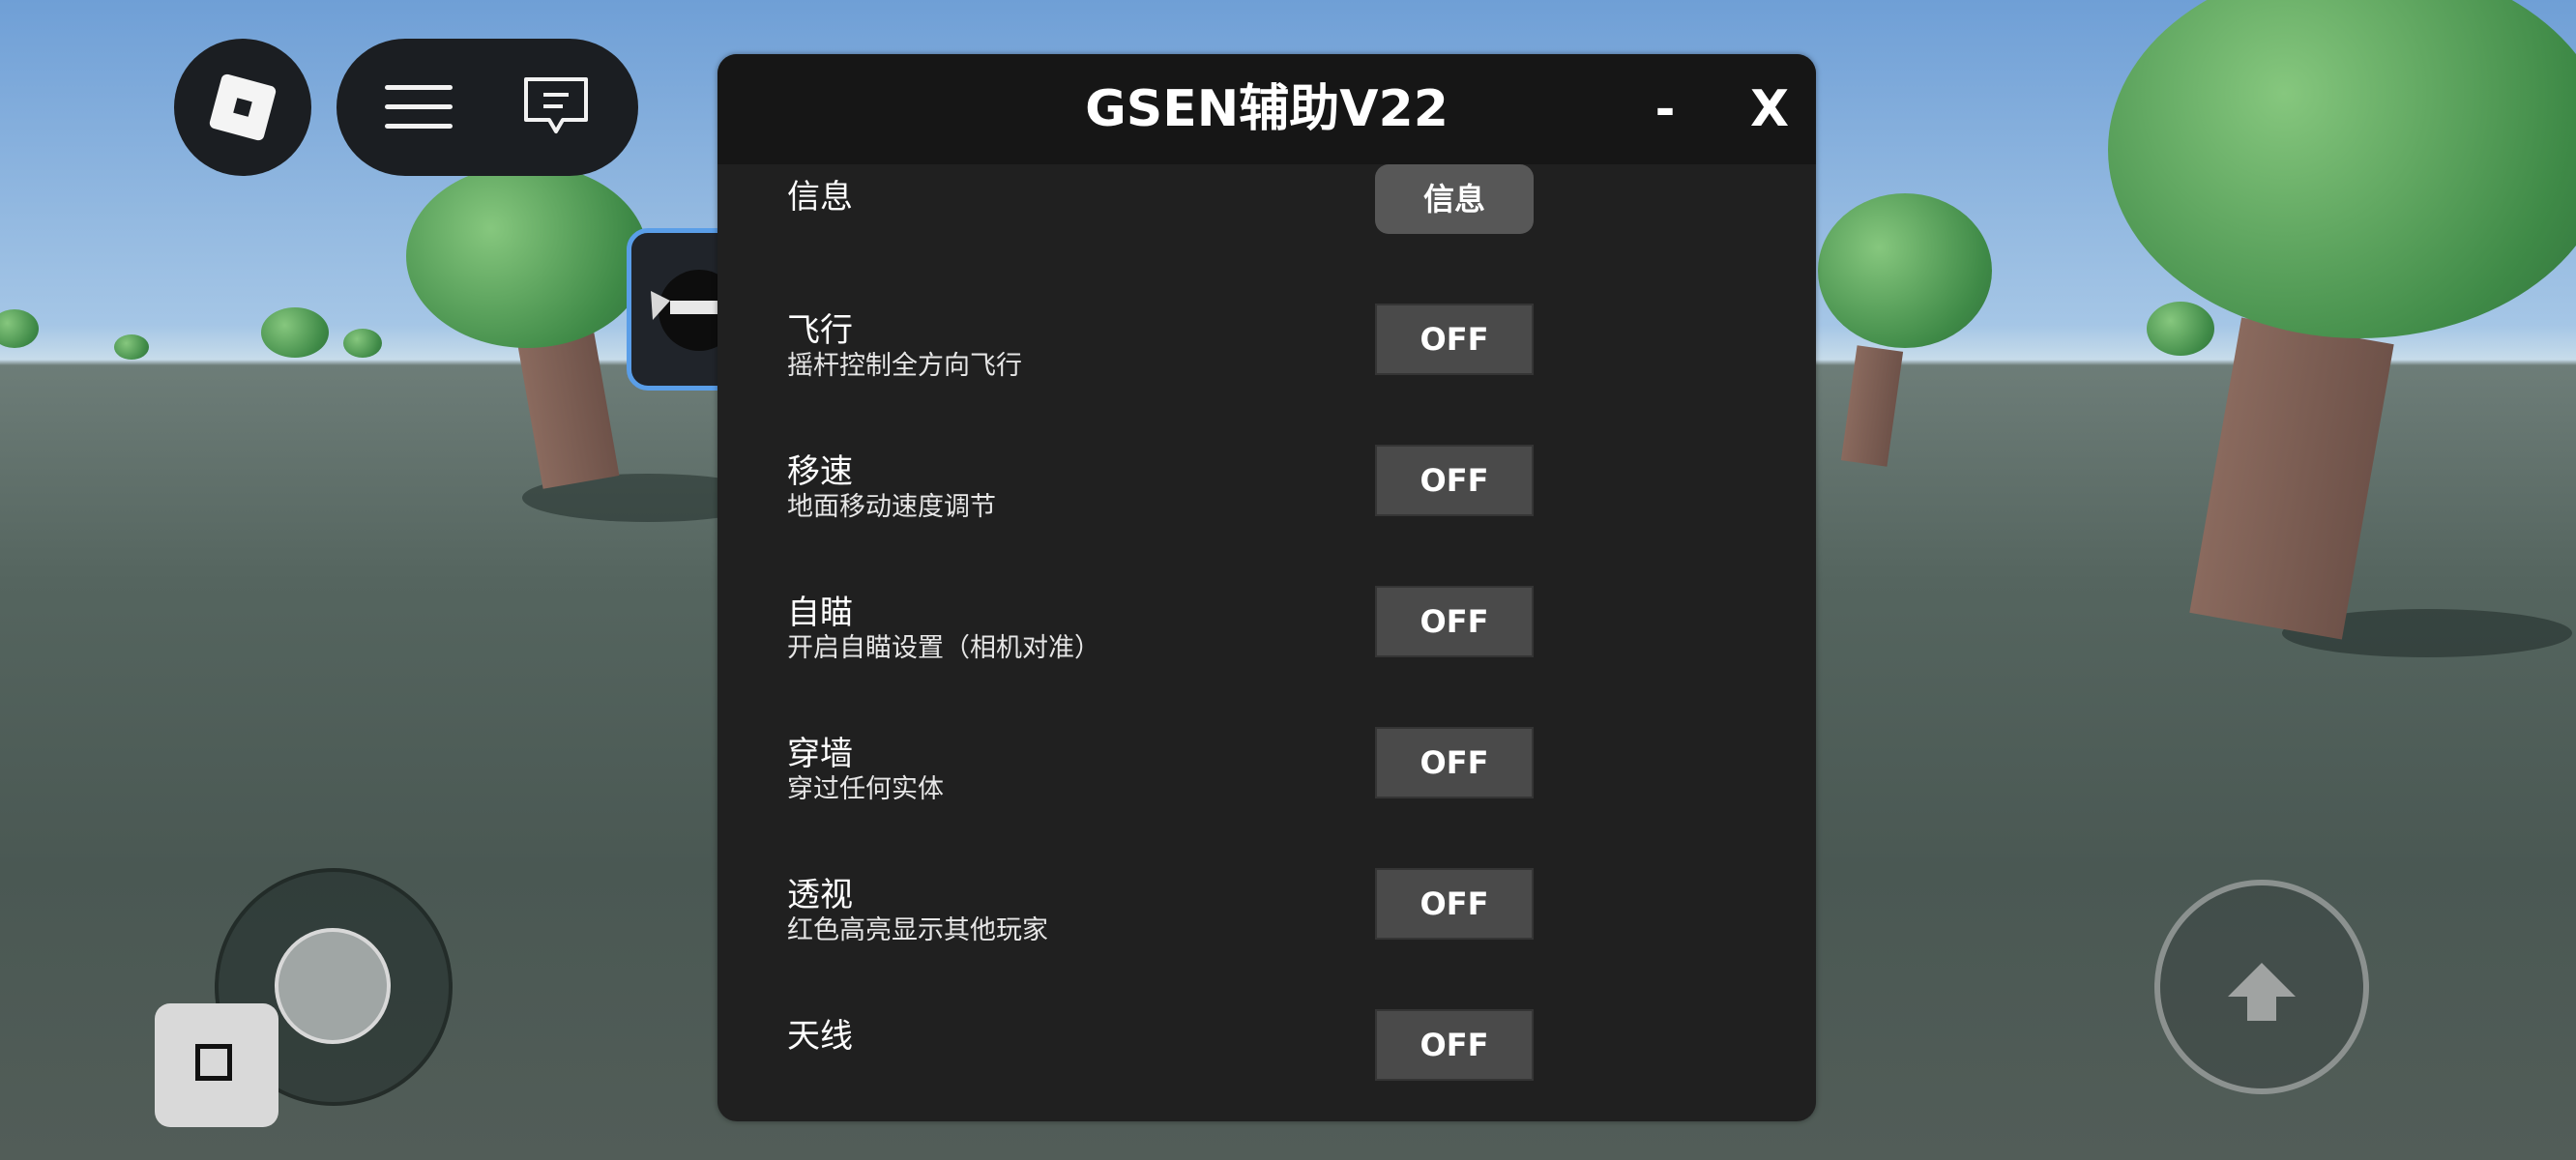 The width and height of the screenshot is (2576, 1160). What do you see at coordinates (556, 106) in the screenshot?
I see `chat-icon` at bounding box center [556, 106].